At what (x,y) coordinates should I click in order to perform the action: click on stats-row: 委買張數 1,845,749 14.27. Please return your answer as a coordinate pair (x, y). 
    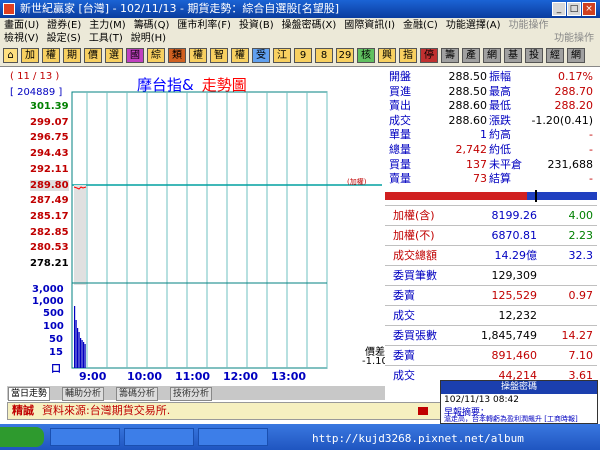
    Looking at the image, I should click on (491, 335).